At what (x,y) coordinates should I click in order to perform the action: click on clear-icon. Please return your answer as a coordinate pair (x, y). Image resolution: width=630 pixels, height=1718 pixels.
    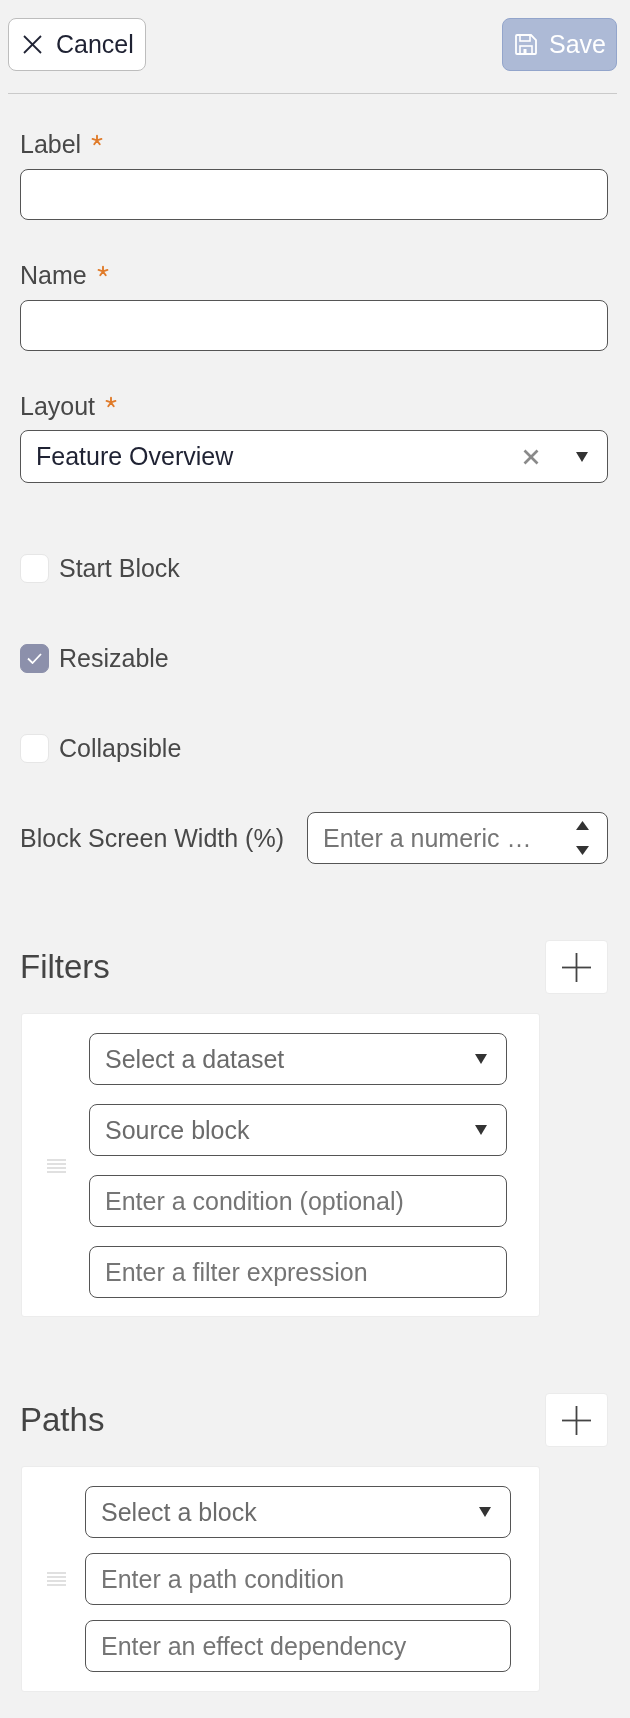
    Looking at the image, I should click on (531, 456).